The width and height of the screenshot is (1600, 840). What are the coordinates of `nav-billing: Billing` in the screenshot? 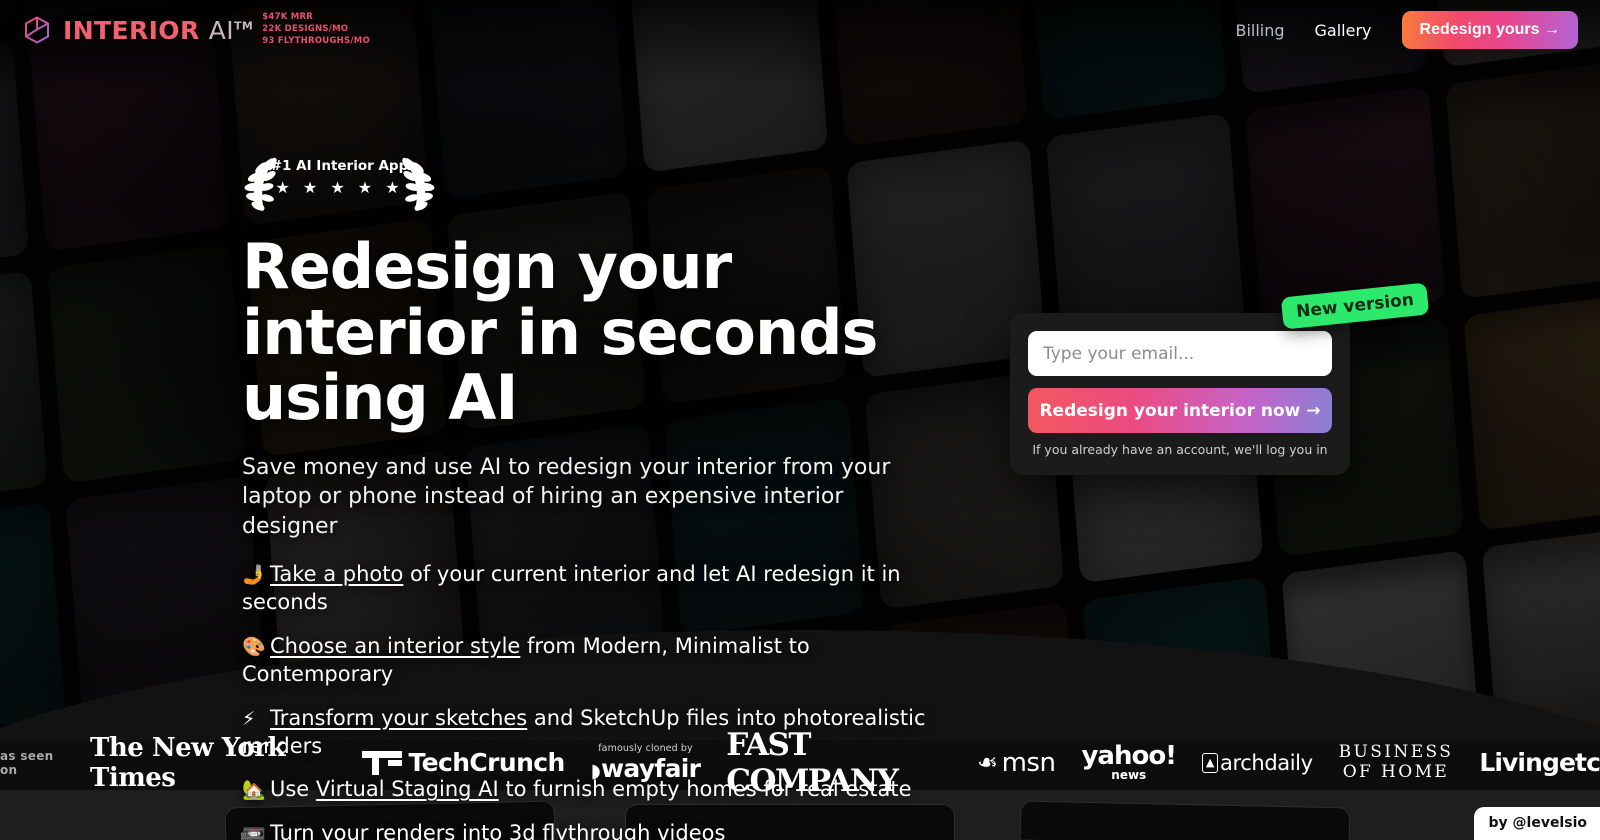 It's located at (1259, 30).